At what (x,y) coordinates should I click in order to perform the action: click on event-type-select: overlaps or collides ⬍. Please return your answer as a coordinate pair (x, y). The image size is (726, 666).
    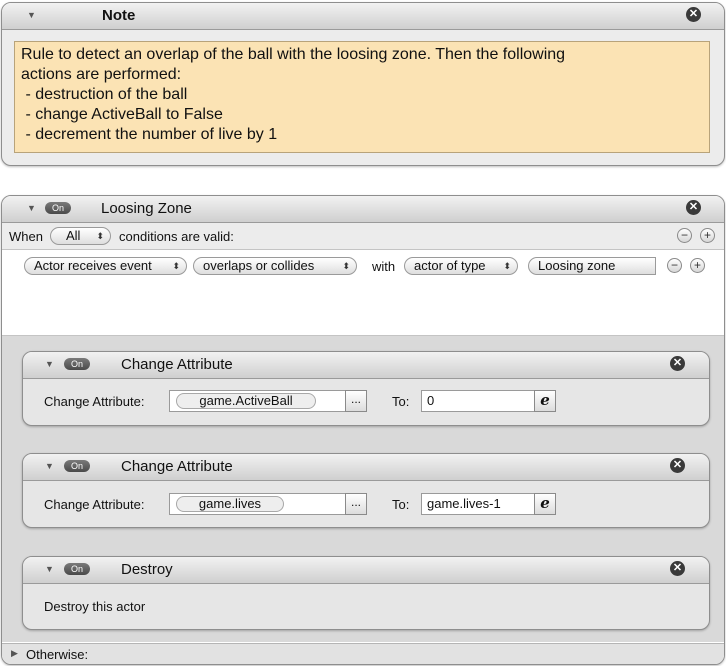
    Looking at the image, I should click on (275, 266).